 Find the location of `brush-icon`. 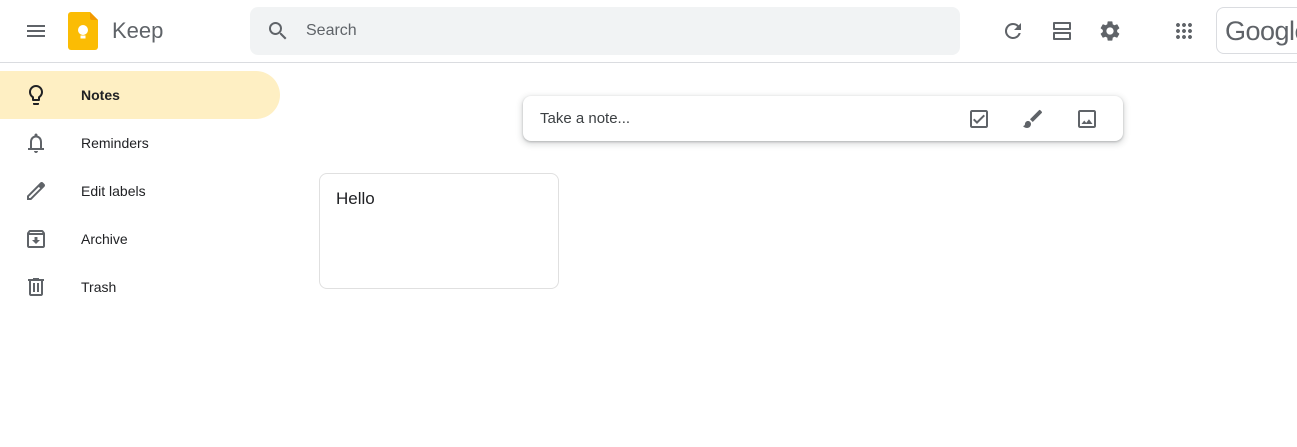

brush-icon is located at coordinates (1033, 118).